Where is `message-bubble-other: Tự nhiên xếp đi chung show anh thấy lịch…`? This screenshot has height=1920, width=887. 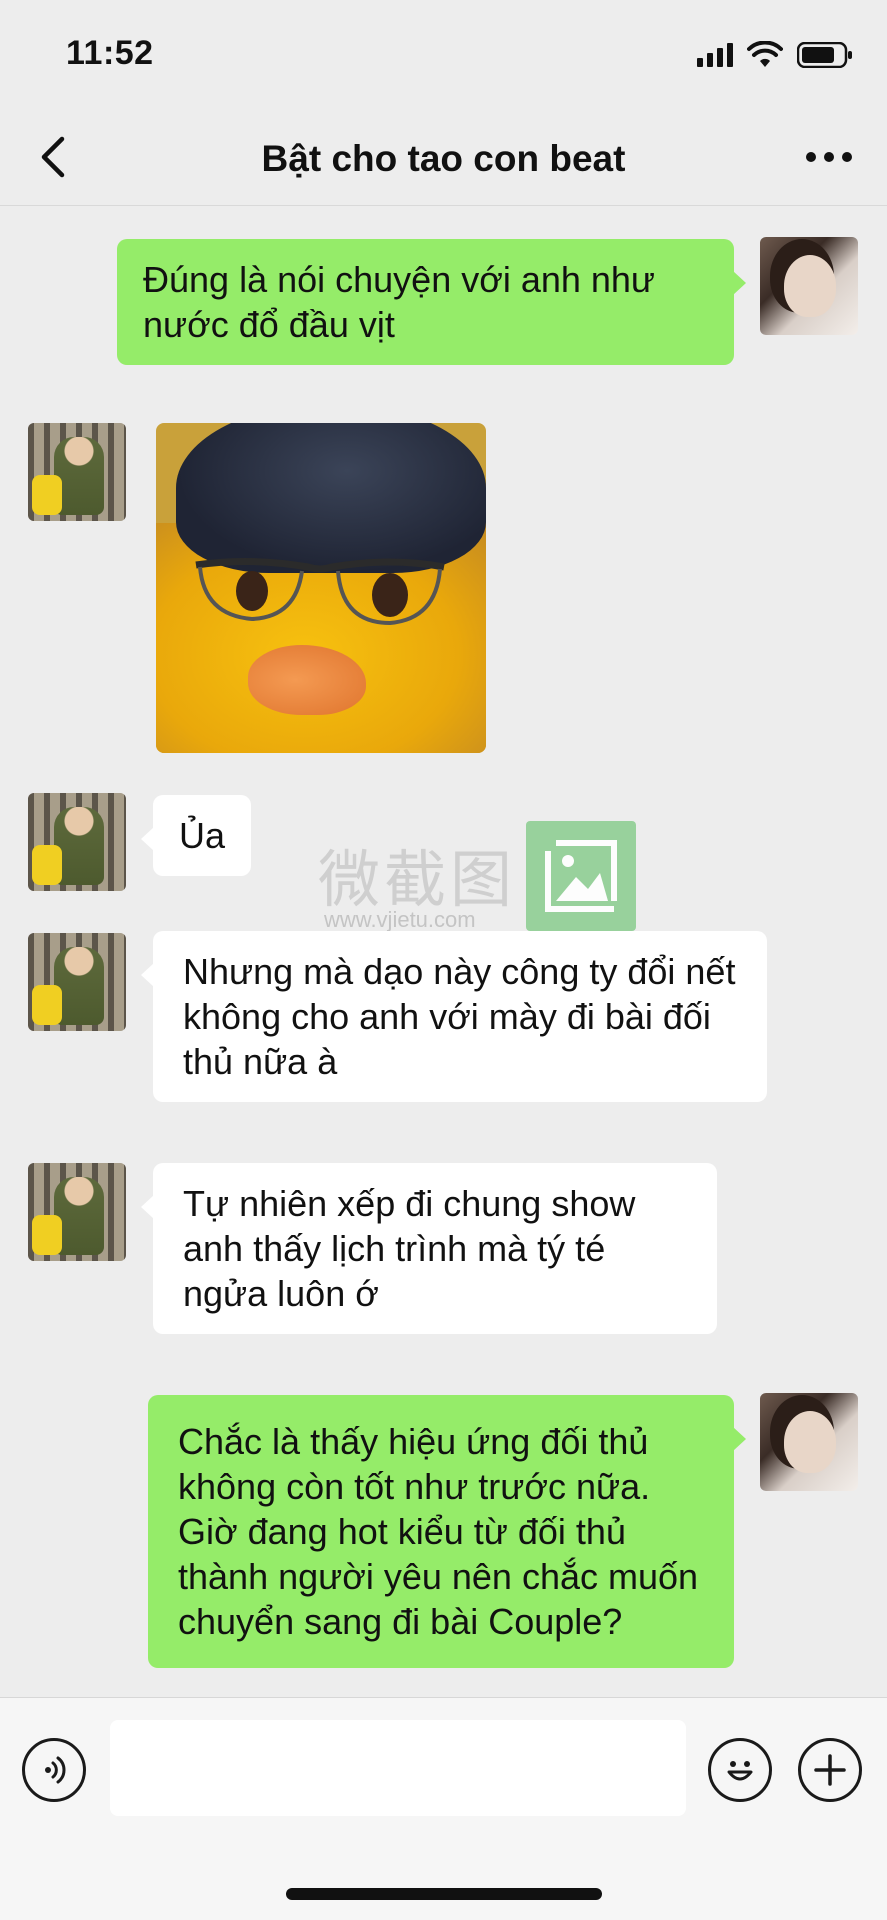 message-bubble-other: Tự nhiên xếp đi chung show anh thấy lịch… is located at coordinates (429, 1248).